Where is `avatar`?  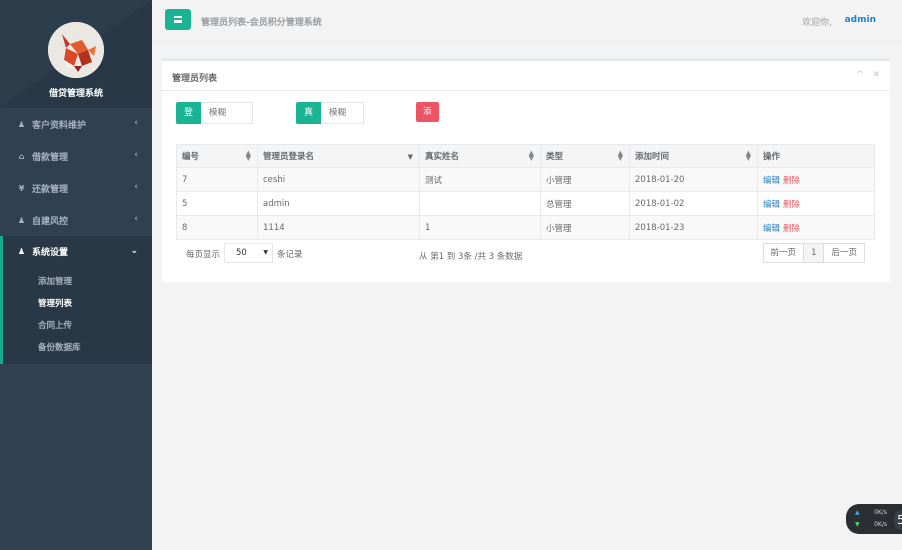 avatar is located at coordinates (76, 50).